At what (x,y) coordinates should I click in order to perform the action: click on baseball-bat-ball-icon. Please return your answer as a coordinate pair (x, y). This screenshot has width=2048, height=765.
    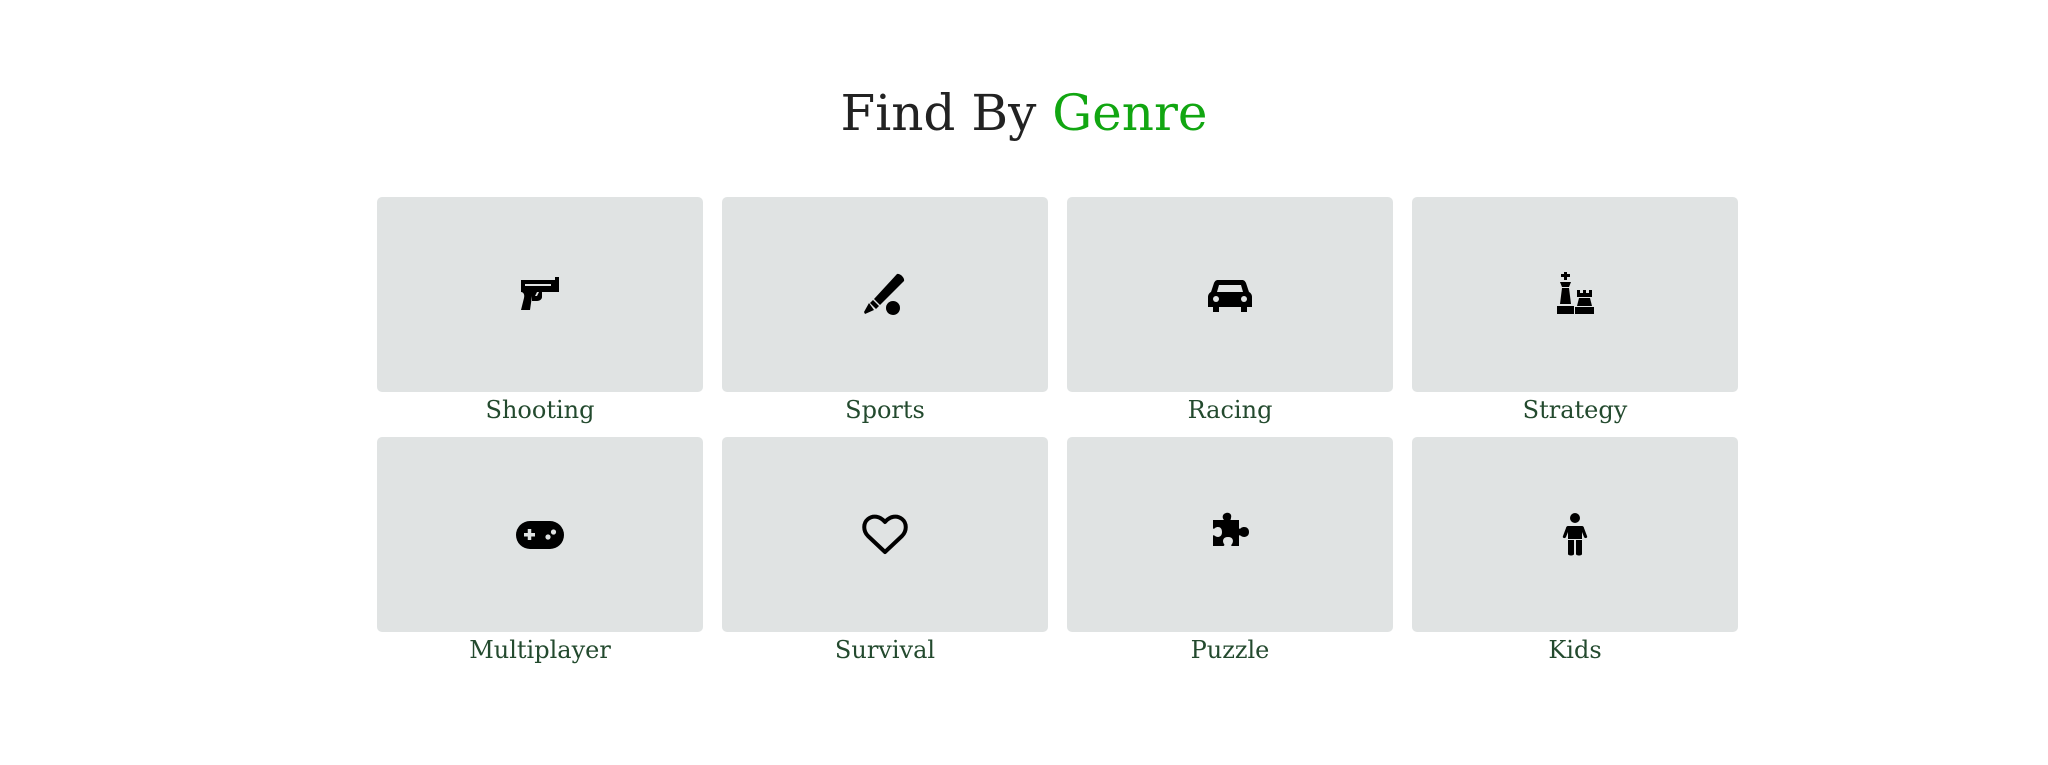
    Looking at the image, I should click on (884, 294).